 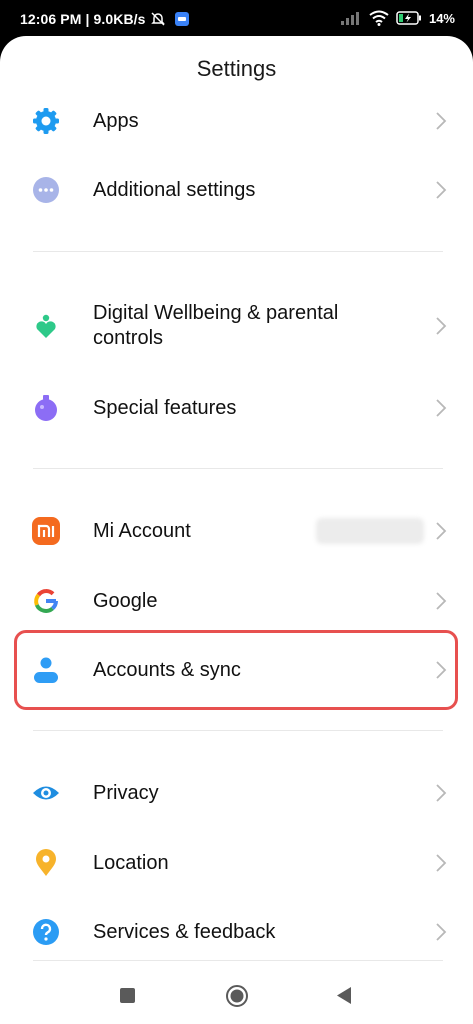 I want to click on settings-item-accounts-sync: Accounts & sync, so click(x=236, y=670).